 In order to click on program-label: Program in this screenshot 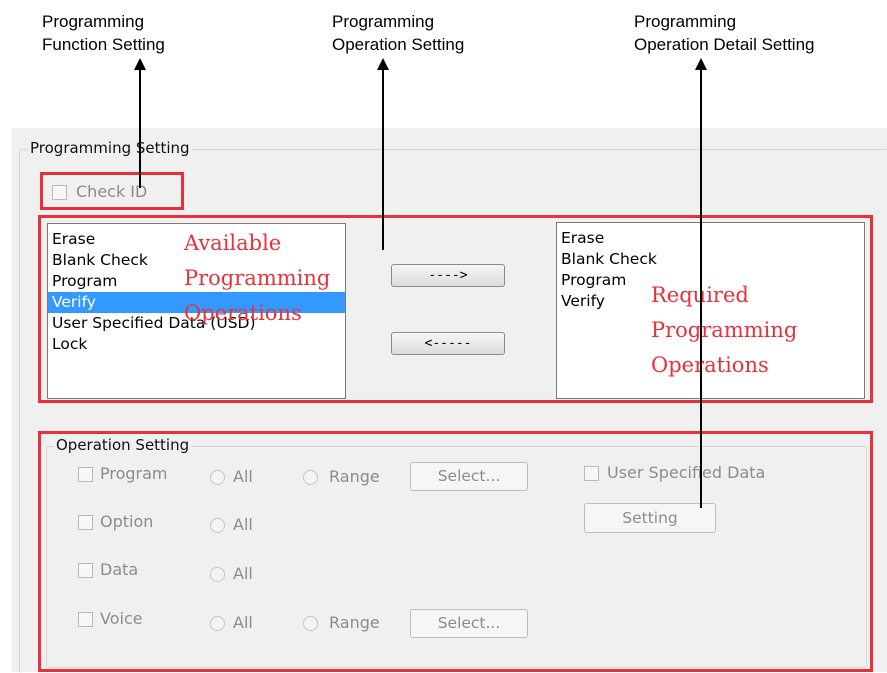, I will do `click(134, 473)`.